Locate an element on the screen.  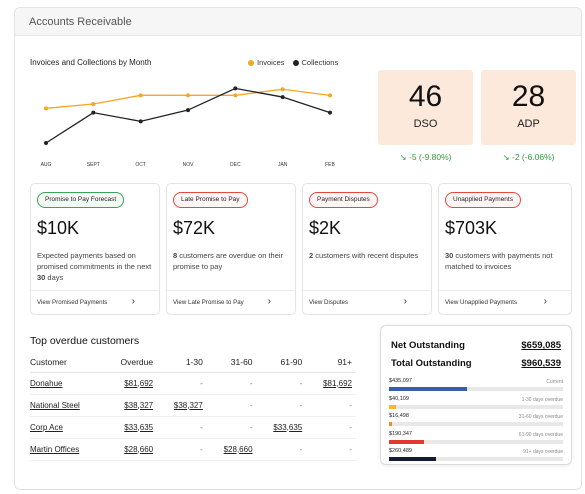
table-row: Corp Ace $33,635 - - $33,635 - is located at coordinates (193, 427).